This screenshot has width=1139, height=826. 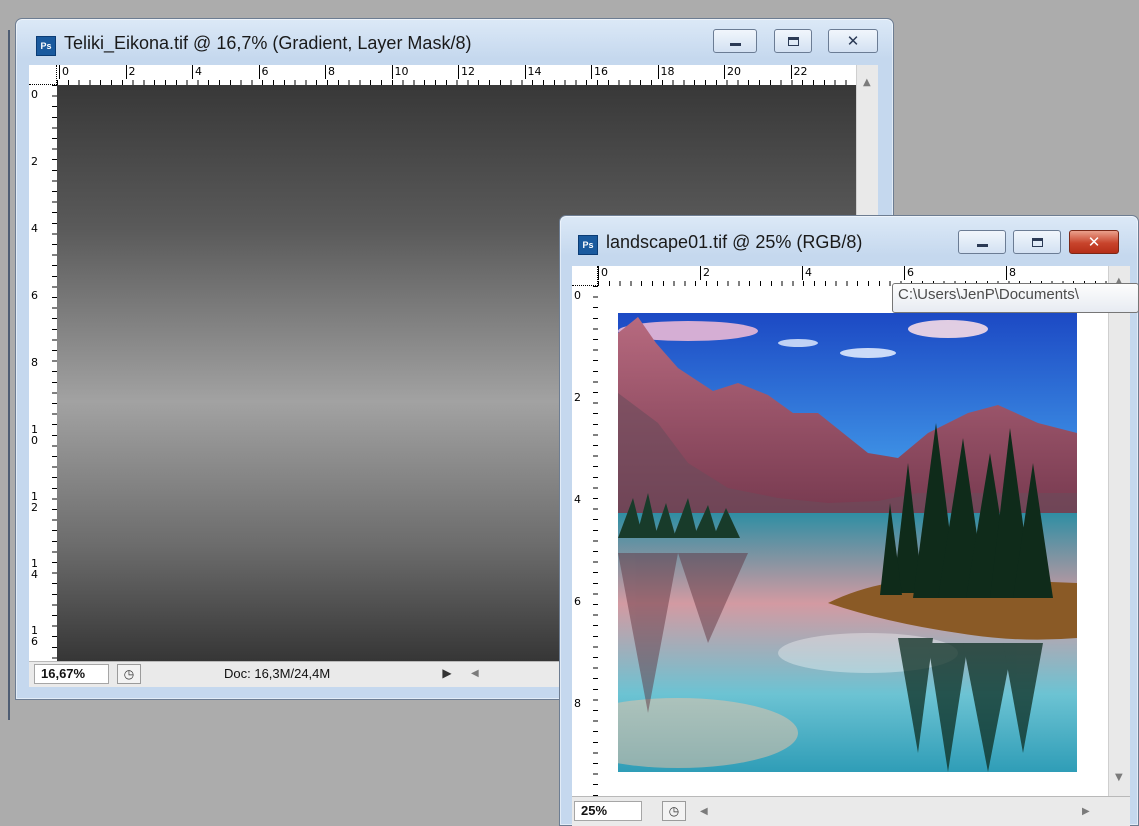 What do you see at coordinates (1015, 298) in the screenshot?
I see `file-path-tooltip: C:\Users\JenP\Documents\` at bounding box center [1015, 298].